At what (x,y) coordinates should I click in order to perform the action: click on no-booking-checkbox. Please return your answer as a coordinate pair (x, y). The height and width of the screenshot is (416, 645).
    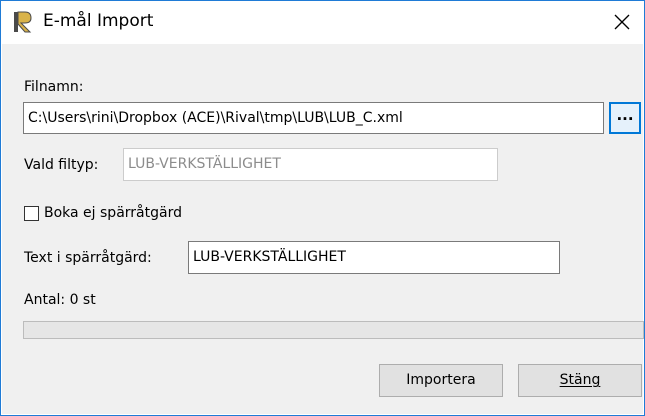
    Looking at the image, I should click on (31, 213).